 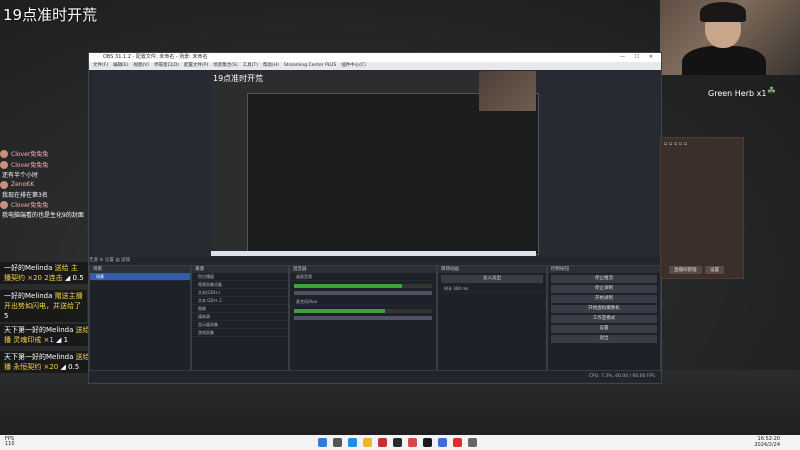 I want to click on clock: 16:52:20 2024/2/24, so click(x=767, y=442).